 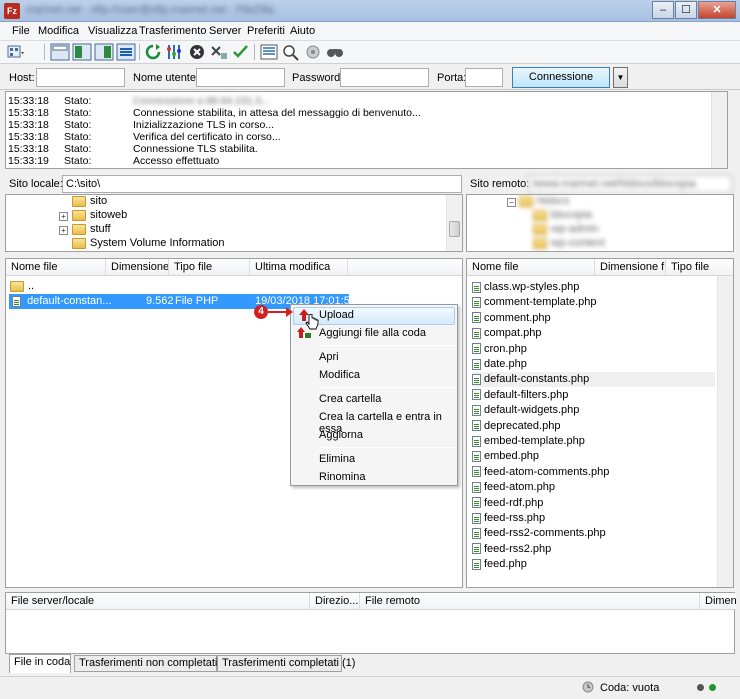 I want to click on local-path-bar: Sito locale: C:\sito\, so click(x=234, y=184).